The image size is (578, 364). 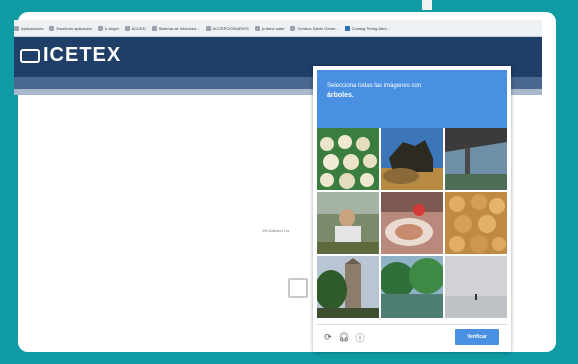 I want to click on bookmark-item: Ir Angel, so click(x=108, y=28).